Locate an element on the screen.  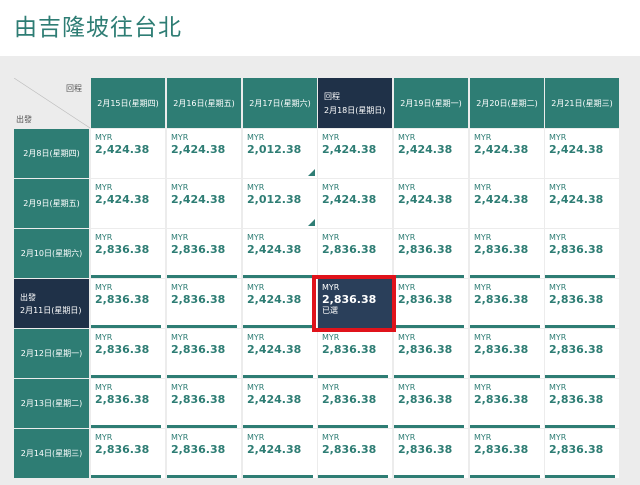
return-date-header: 回程 2月18日(星期日) is located at coordinates (355, 103).